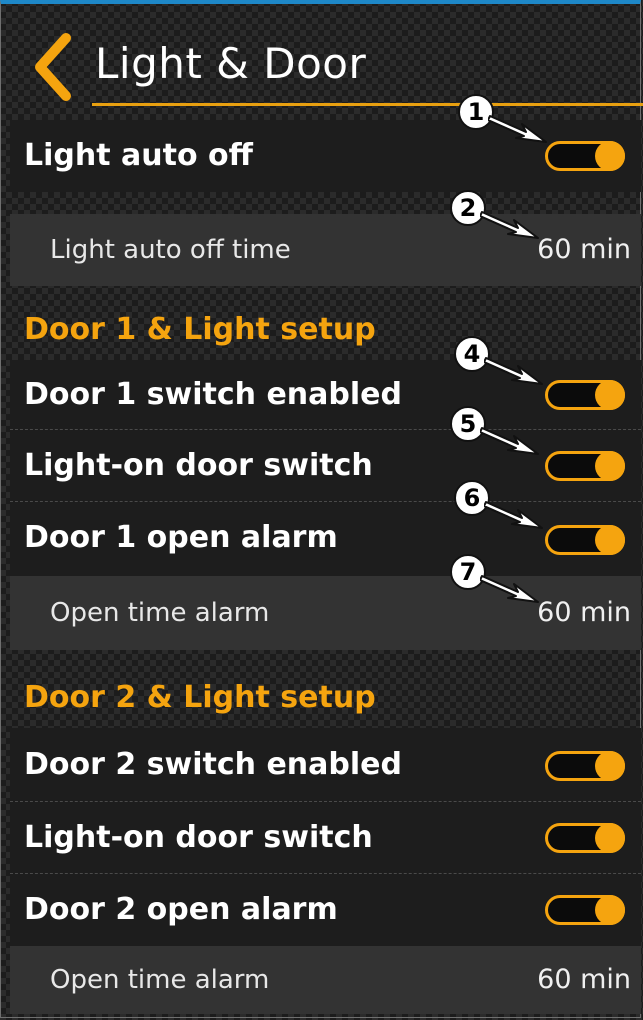 The height and width of the screenshot is (1020, 643). I want to click on door2-light-on-switch-label: Light-on door switch, so click(198, 837).